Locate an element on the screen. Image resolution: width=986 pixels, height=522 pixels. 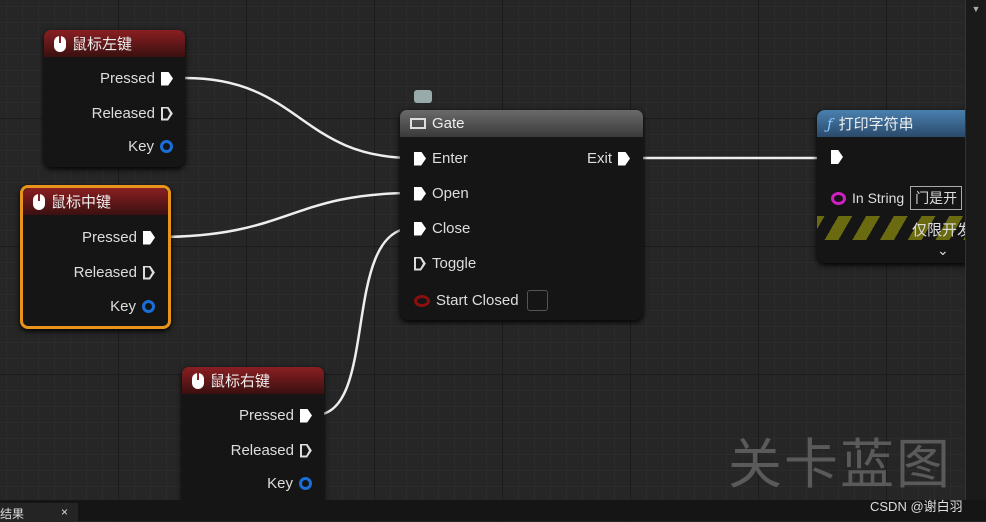
expand-chevron-icon: ⌄ is located at coordinates (943, 250).